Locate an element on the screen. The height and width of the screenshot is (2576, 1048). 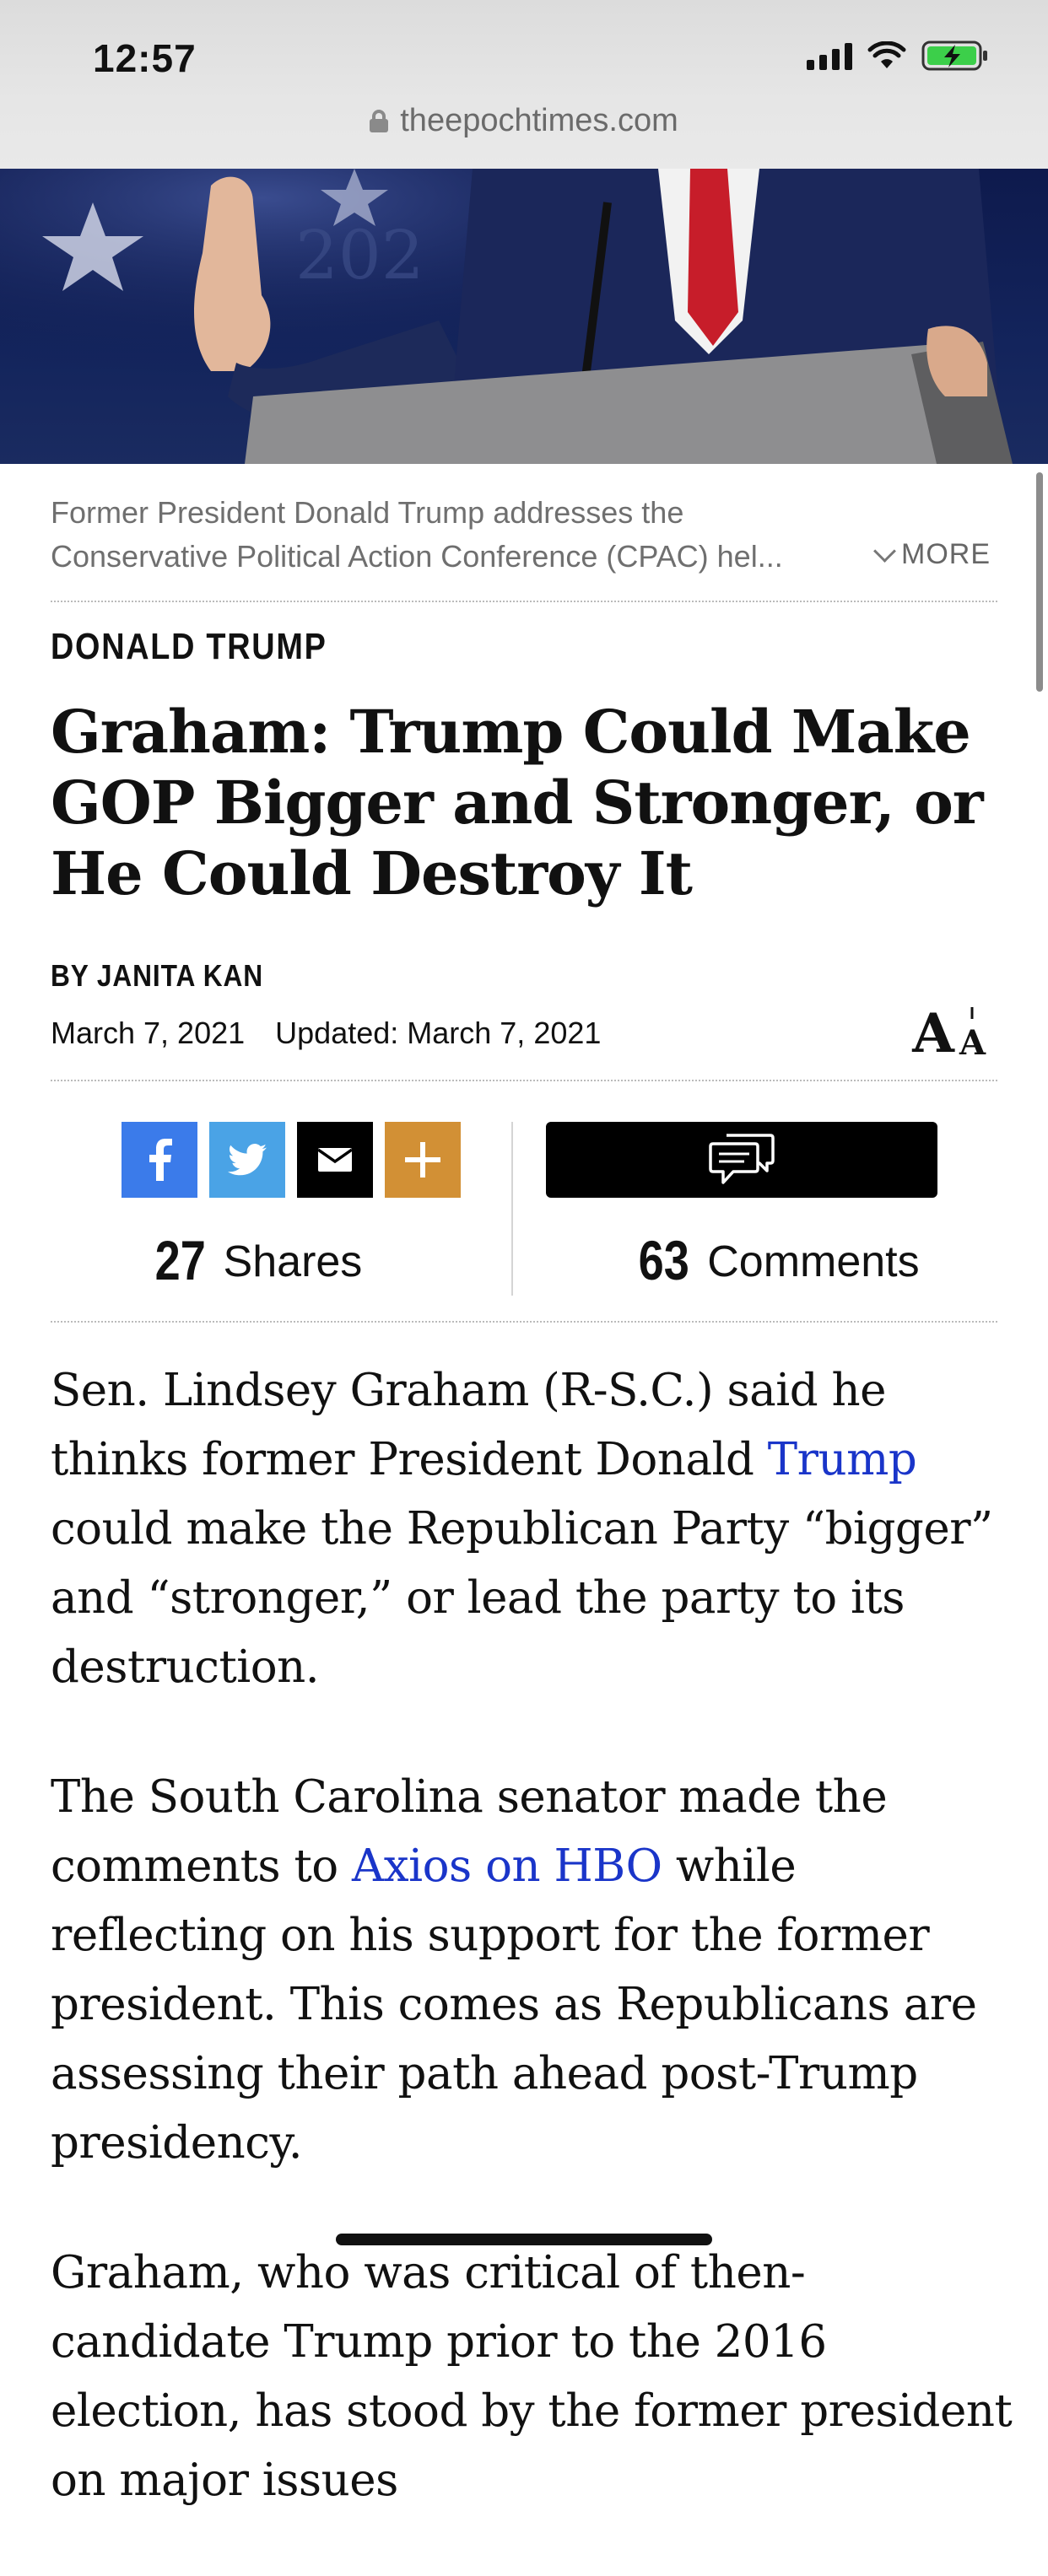
article-dates: March 7, 2021 Updated: March 7, 2021 is located at coordinates (326, 1033).